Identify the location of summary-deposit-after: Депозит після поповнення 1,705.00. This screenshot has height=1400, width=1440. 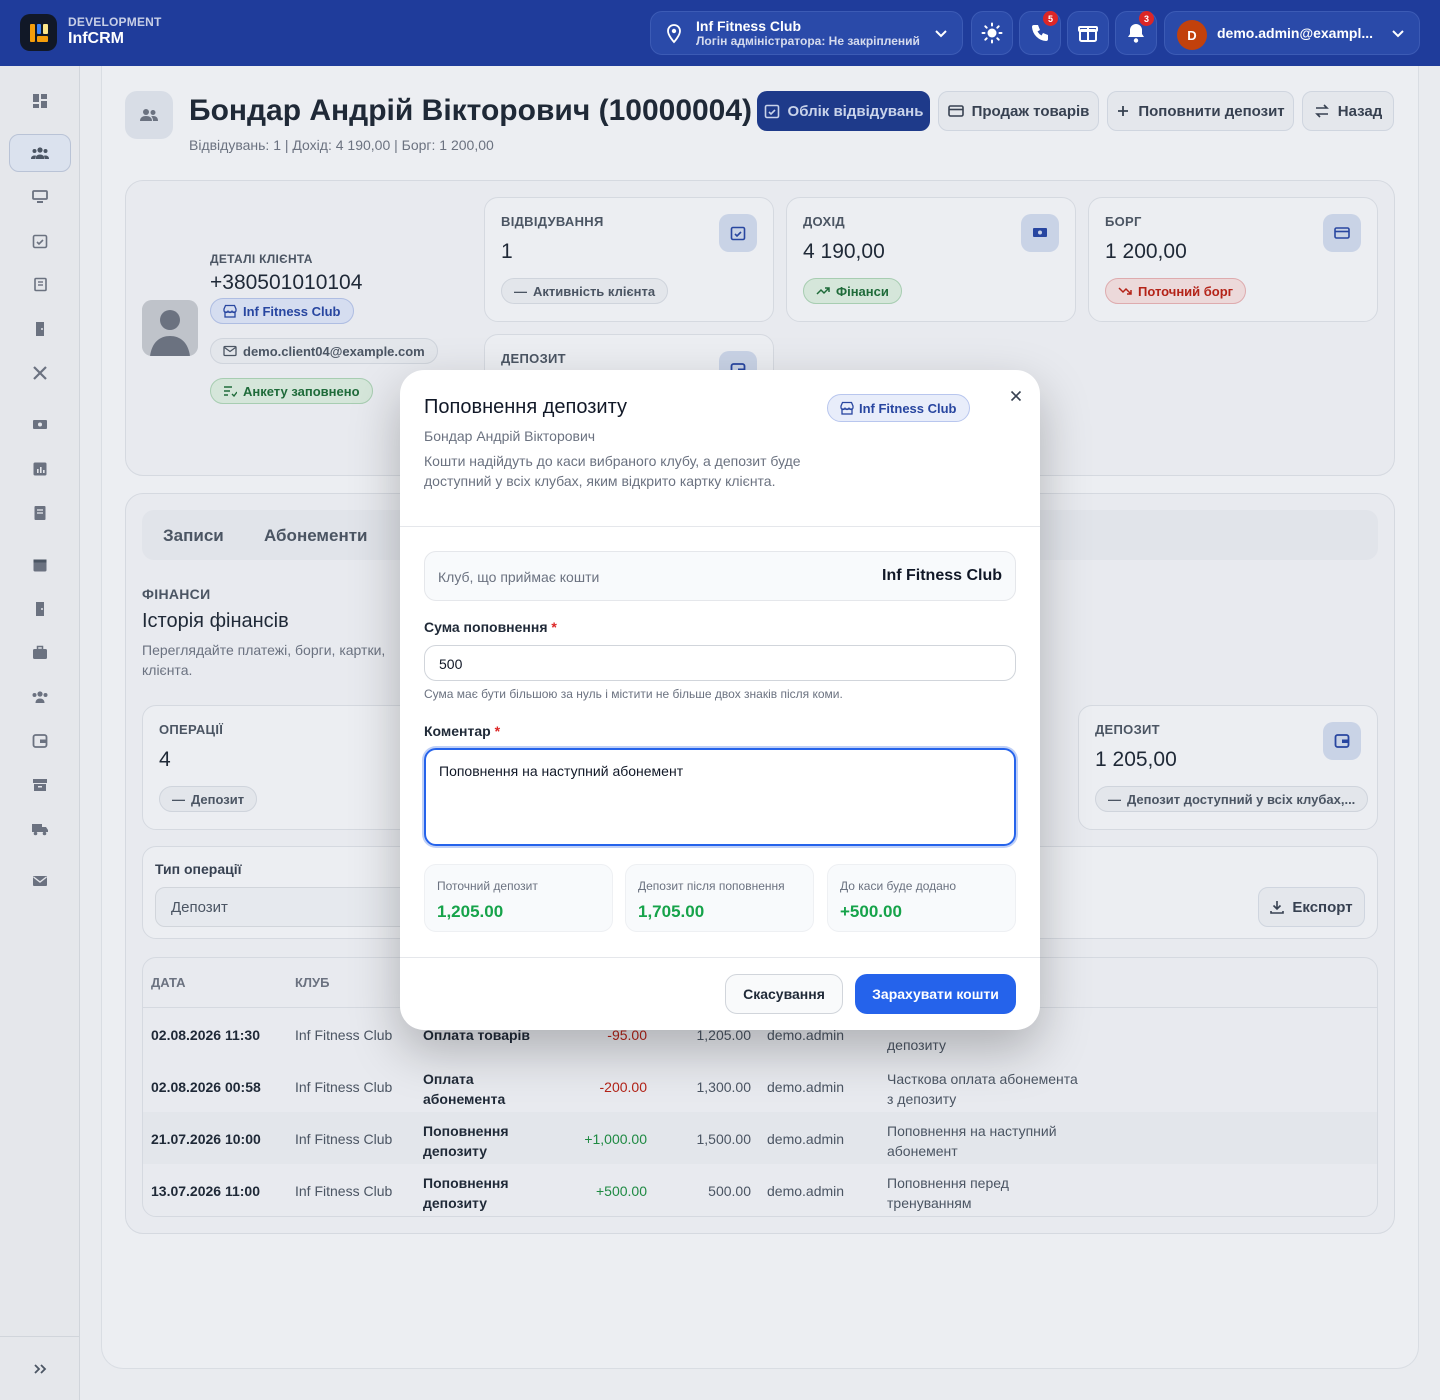
(719, 898).